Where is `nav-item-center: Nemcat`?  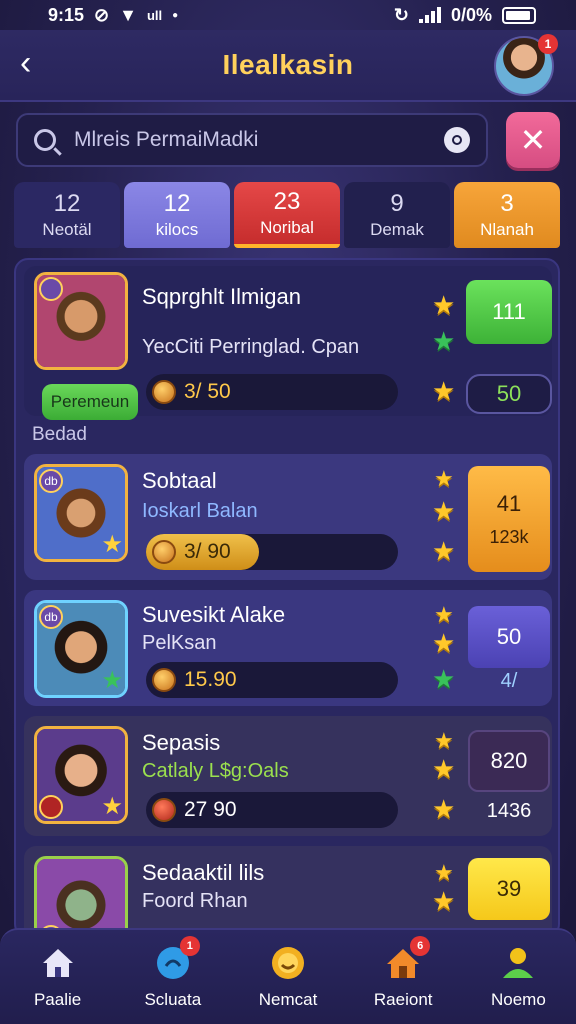 nav-item-center: Nemcat is located at coordinates (287, 977).